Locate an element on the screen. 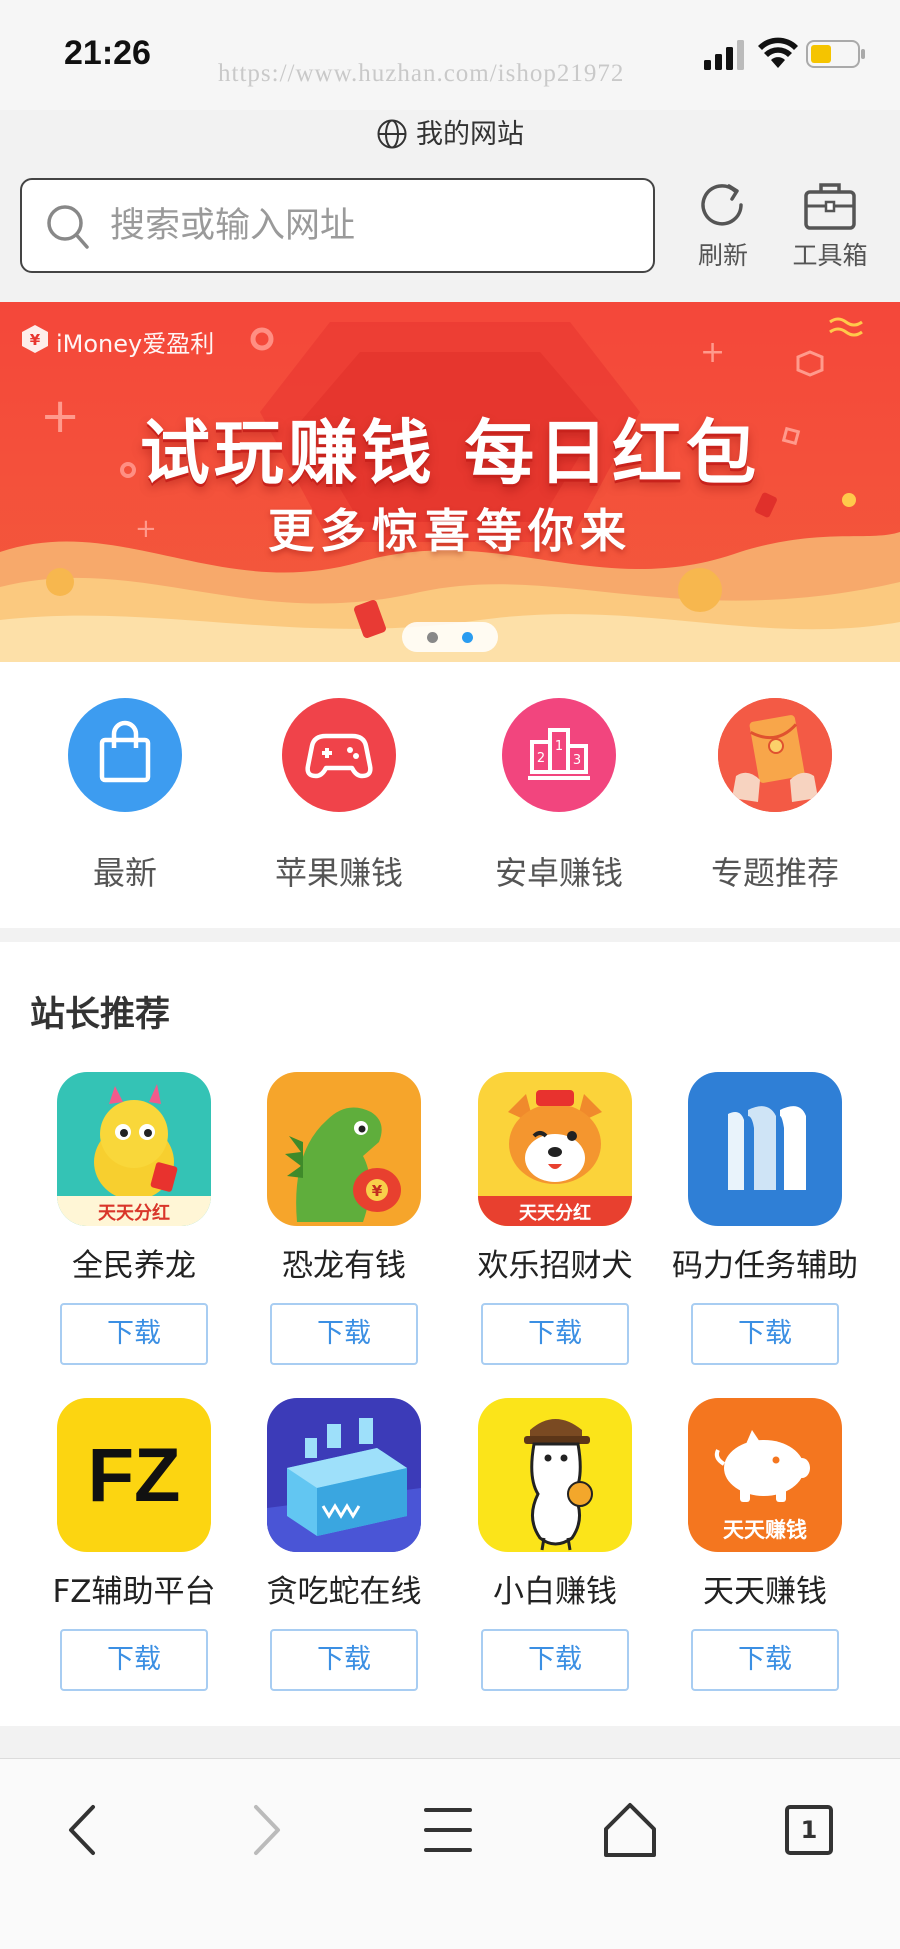 The width and height of the screenshot is (900, 1949). site-label-text: 我的网站 is located at coordinates (470, 134).